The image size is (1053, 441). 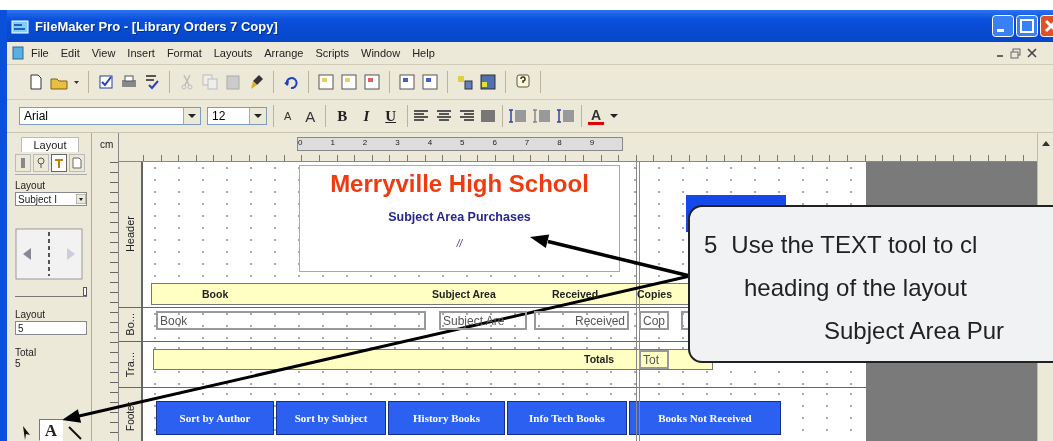 What do you see at coordinates (592, 143) in the screenshot?
I see `ruler-label: 9` at bounding box center [592, 143].